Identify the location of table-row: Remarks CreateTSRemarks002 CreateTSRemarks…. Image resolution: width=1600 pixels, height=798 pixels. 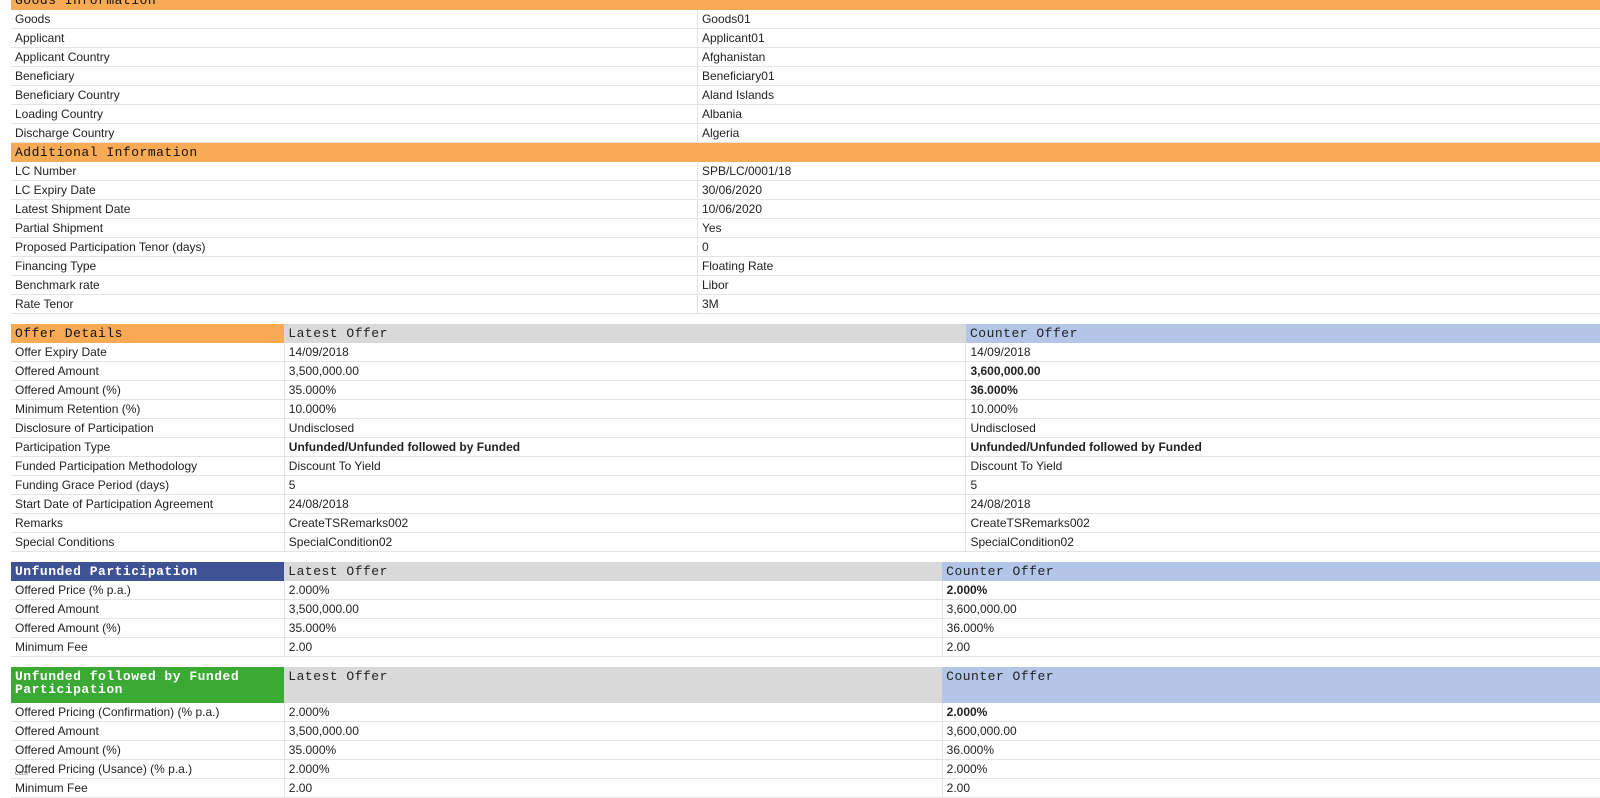
(805, 523).